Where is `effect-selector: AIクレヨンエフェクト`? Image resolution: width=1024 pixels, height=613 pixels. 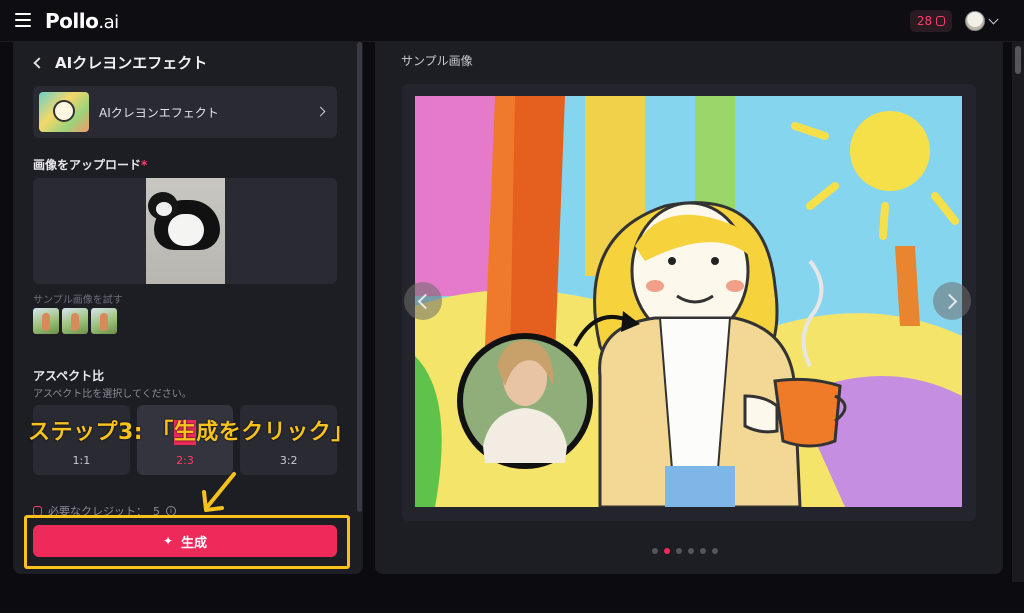
effect-selector: AIクレヨンエフェクト is located at coordinates (185, 112).